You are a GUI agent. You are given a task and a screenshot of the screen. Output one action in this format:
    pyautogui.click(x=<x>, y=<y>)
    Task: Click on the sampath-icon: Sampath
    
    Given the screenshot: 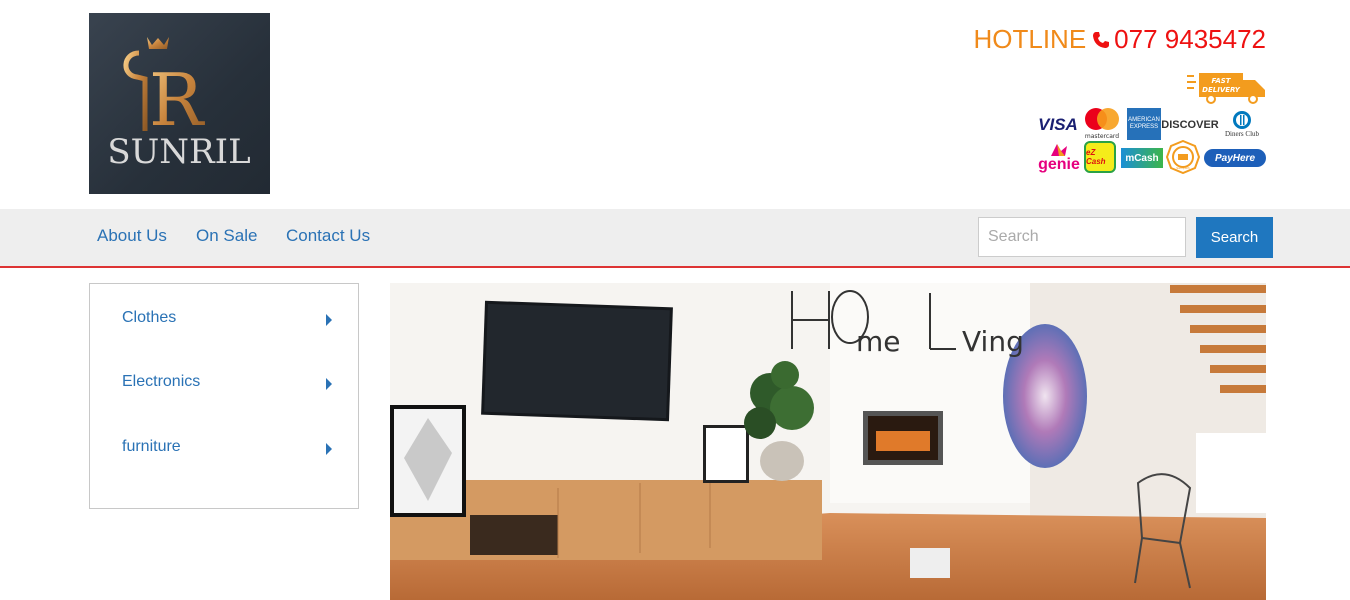 What is the action you would take?
    pyautogui.click(x=1183, y=157)
    